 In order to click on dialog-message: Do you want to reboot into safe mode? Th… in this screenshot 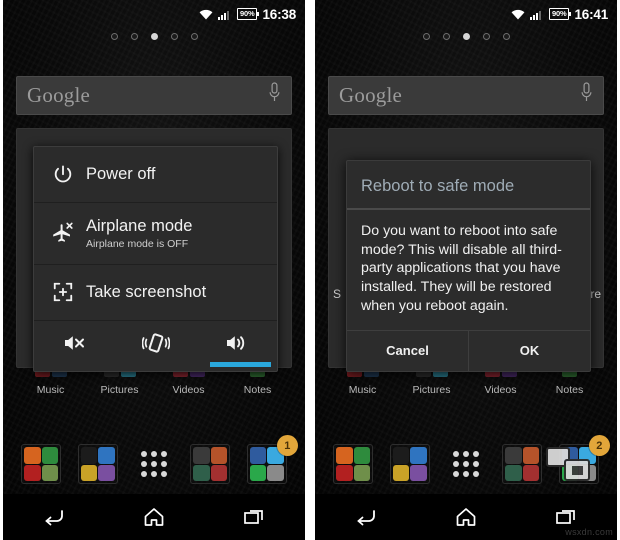, I will do `click(461, 268)`.